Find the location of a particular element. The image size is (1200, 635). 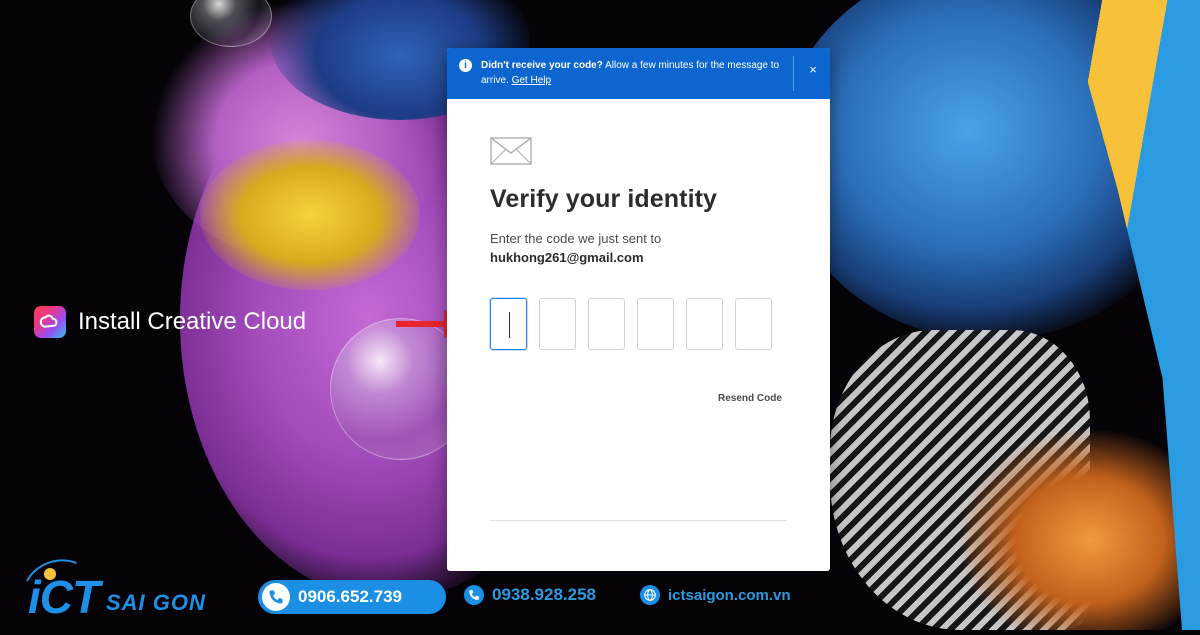

get-help-link: Get Help is located at coordinates (531, 80).